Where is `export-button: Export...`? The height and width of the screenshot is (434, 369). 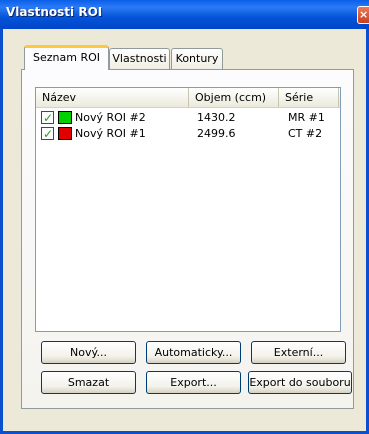
export-button: Export... is located at coordinates (193, 382).